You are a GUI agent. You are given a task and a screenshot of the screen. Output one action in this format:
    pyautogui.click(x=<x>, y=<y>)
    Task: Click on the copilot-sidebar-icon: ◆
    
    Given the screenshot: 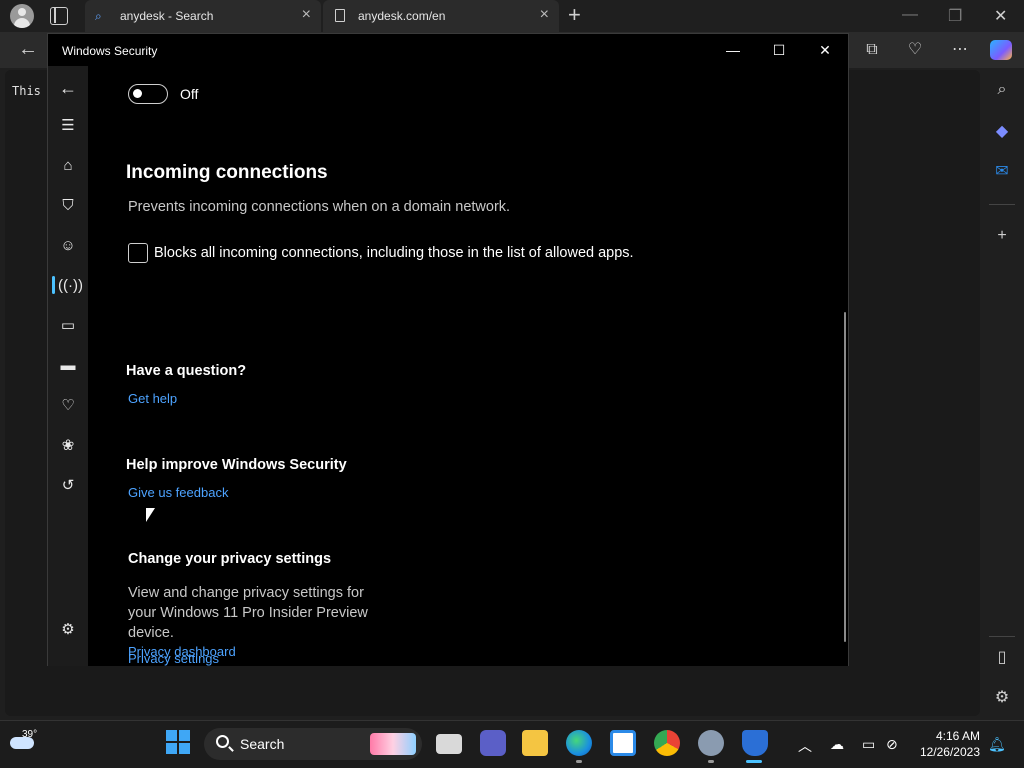 What is the action you would take?
    pyautogui.click(x=1002, y=132)
    